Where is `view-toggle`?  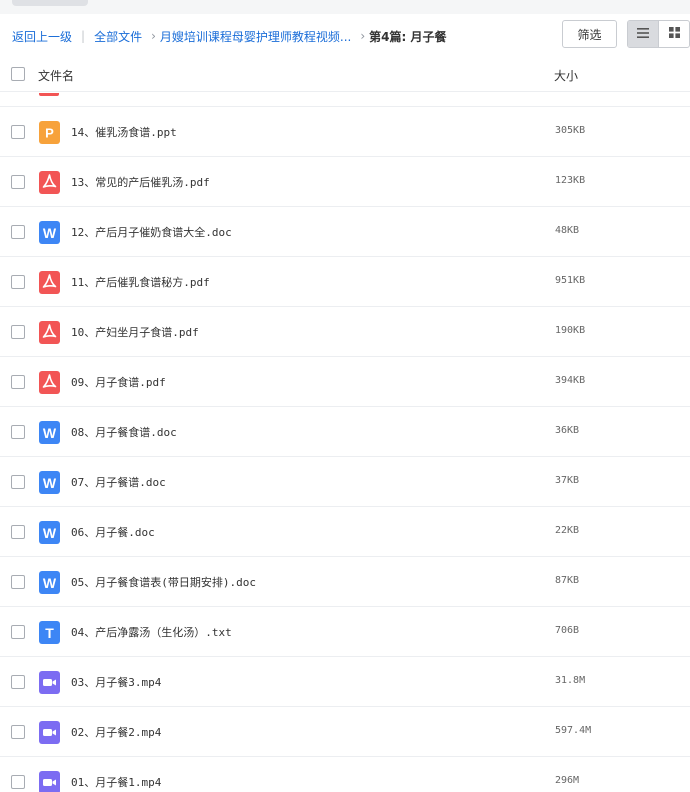 view-toggle is located at coordinates (658, 34).